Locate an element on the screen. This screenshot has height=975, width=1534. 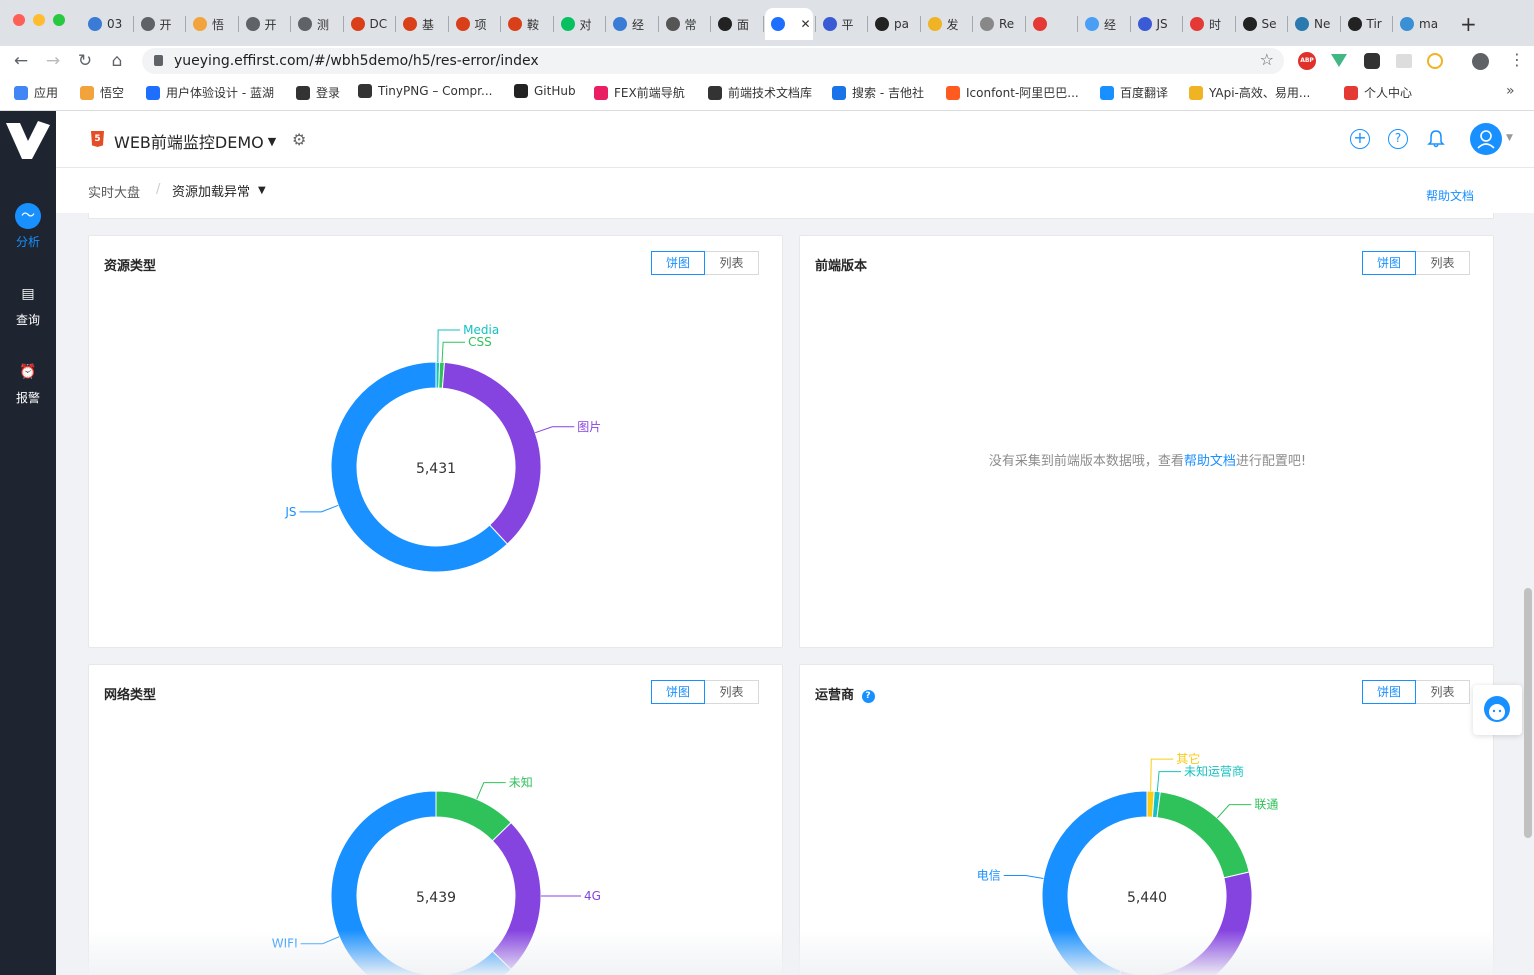
bookmark-label: 前端技术文档库 is located at coordinates (770, 93).